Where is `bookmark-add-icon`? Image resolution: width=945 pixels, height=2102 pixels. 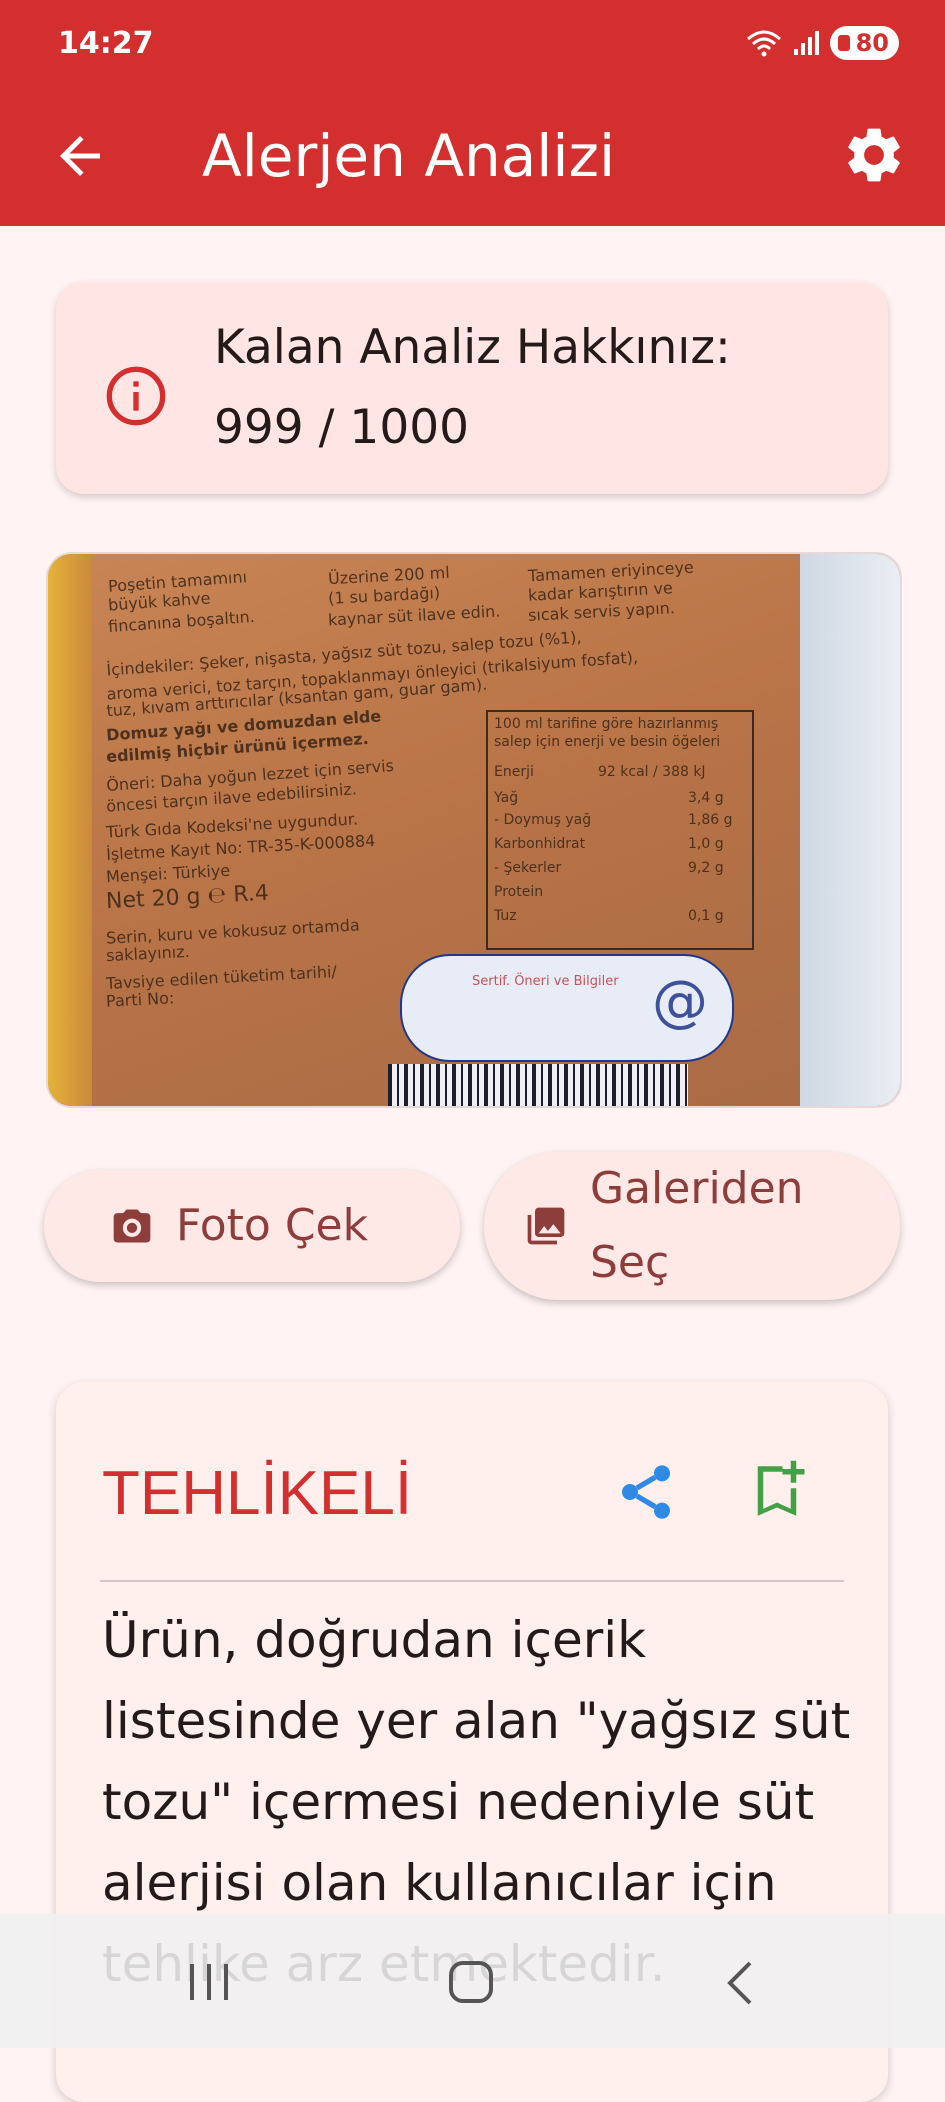 bookmark-add-icon is located at coordinates (777, 1491).